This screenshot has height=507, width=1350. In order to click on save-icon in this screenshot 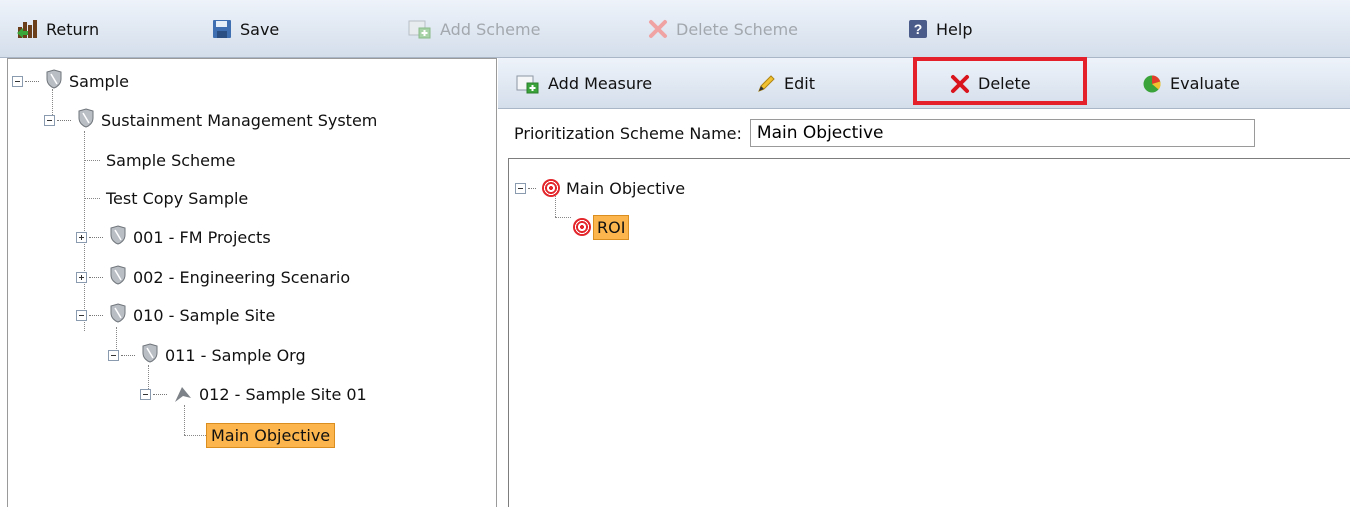, I will do `click(222, 29)`.